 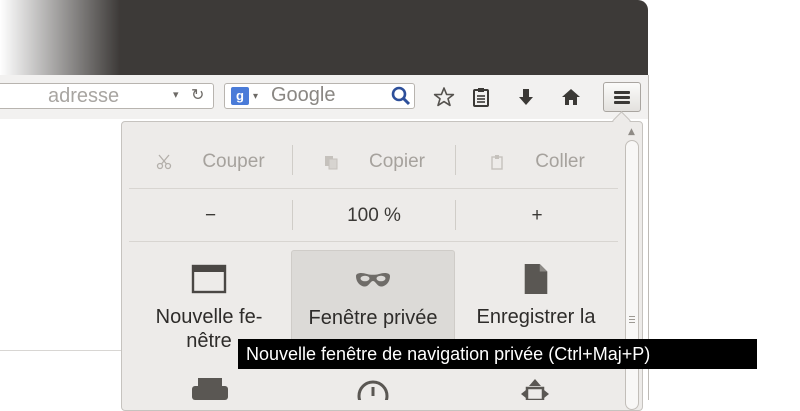 I want to click on url-placeholder: adresse, so click(x=84, y=96).